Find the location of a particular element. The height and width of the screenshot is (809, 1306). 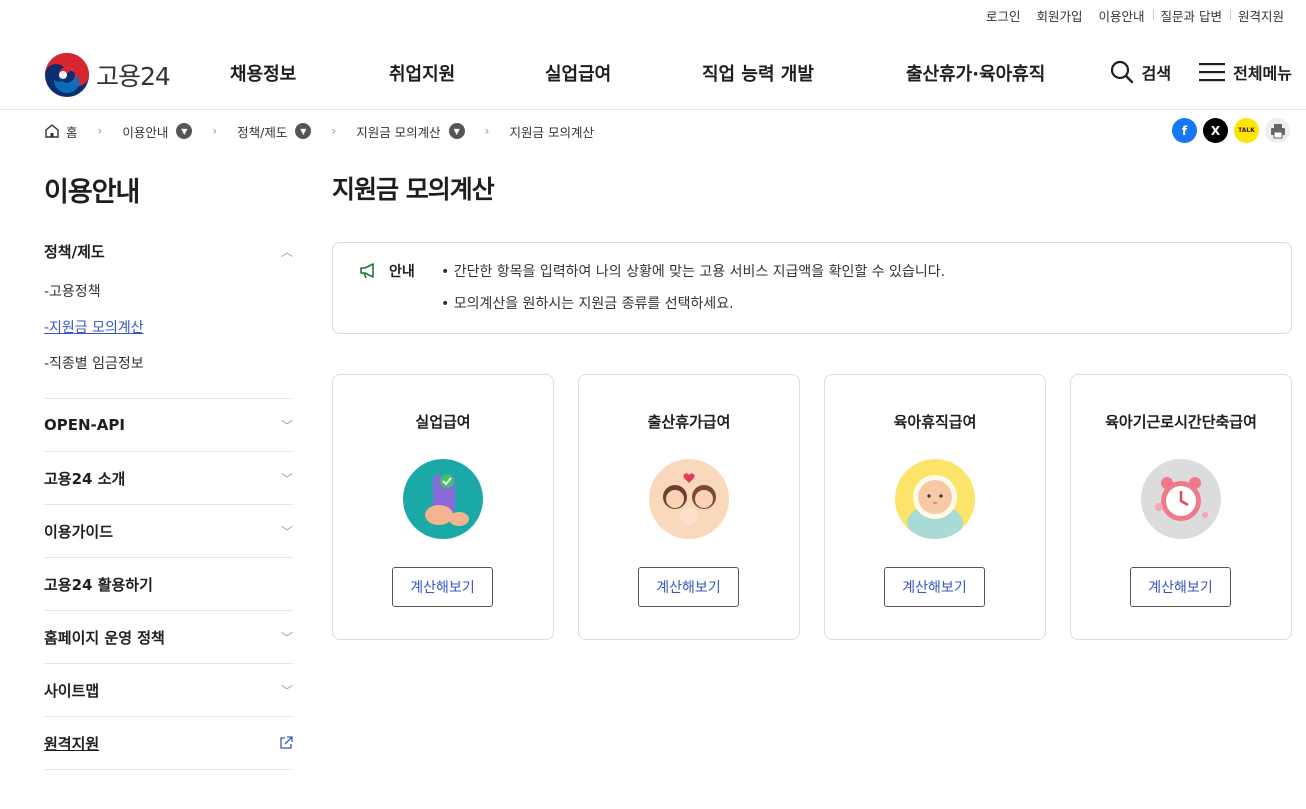

sidebar-item-guide: 이용가이드 ﹀ is located at coordinates (168, 531).